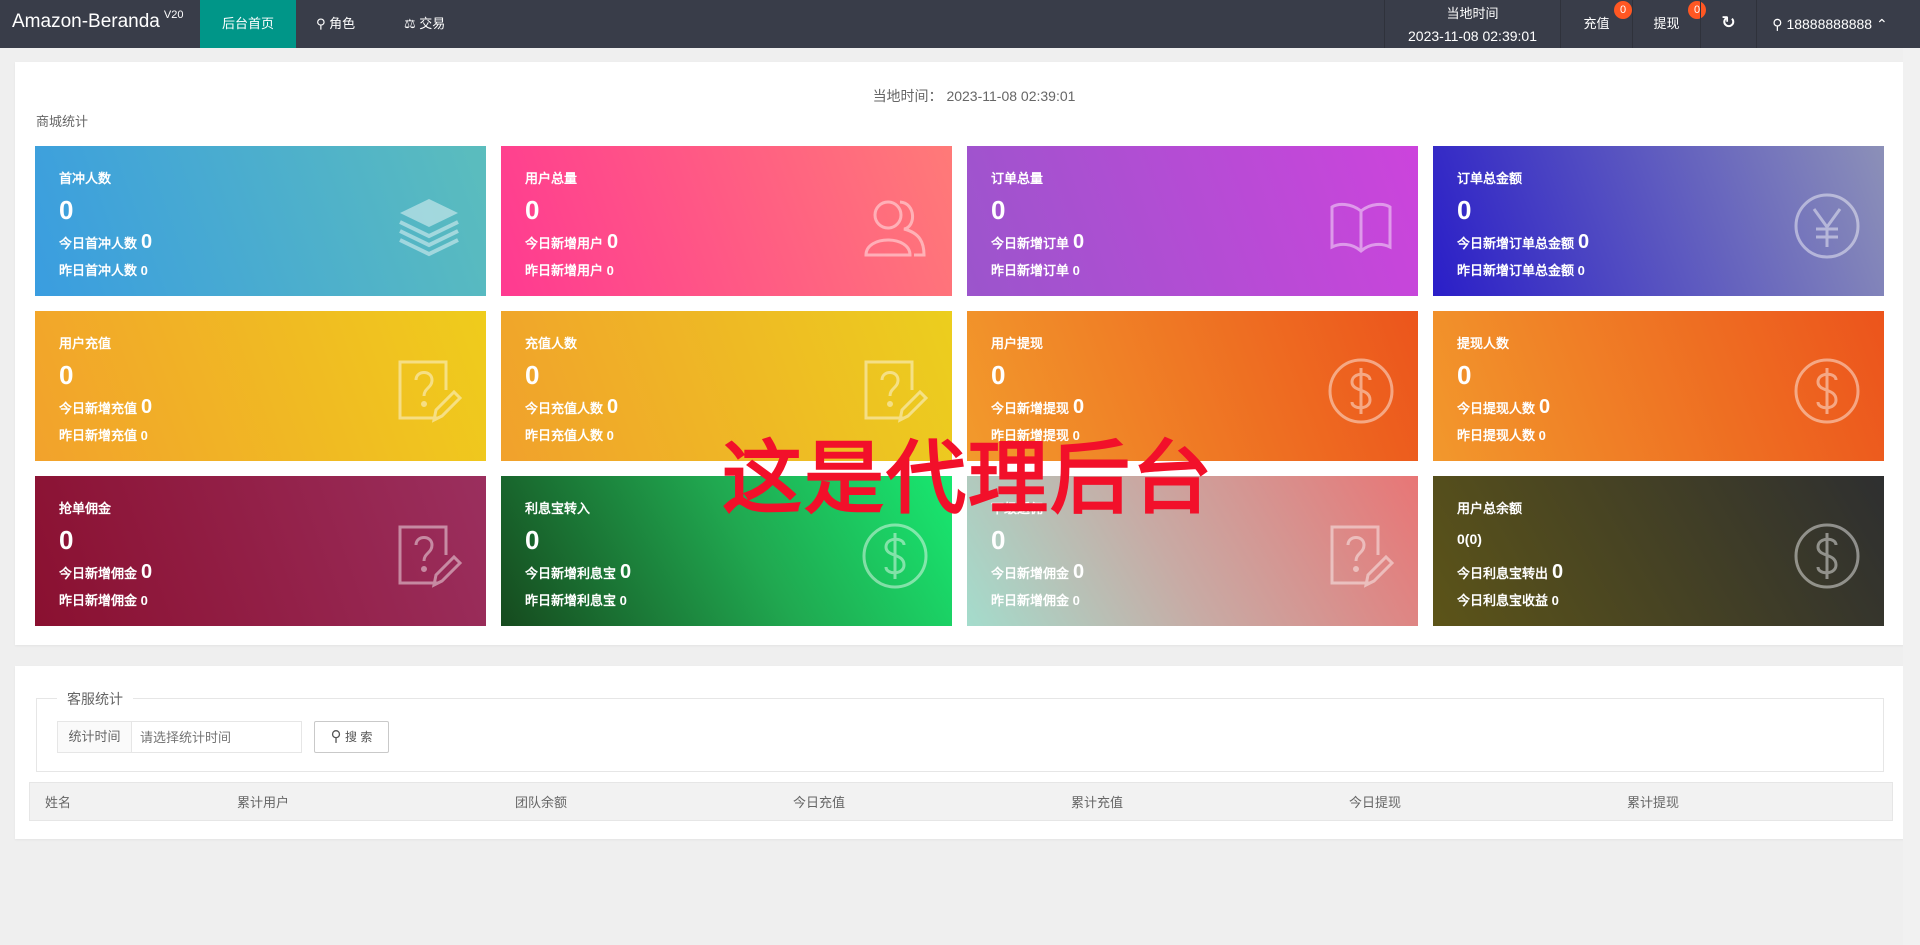  Describe the element at coordinates (541, 802) in the screenshot. I see `column-header: 团队余额` at that location.